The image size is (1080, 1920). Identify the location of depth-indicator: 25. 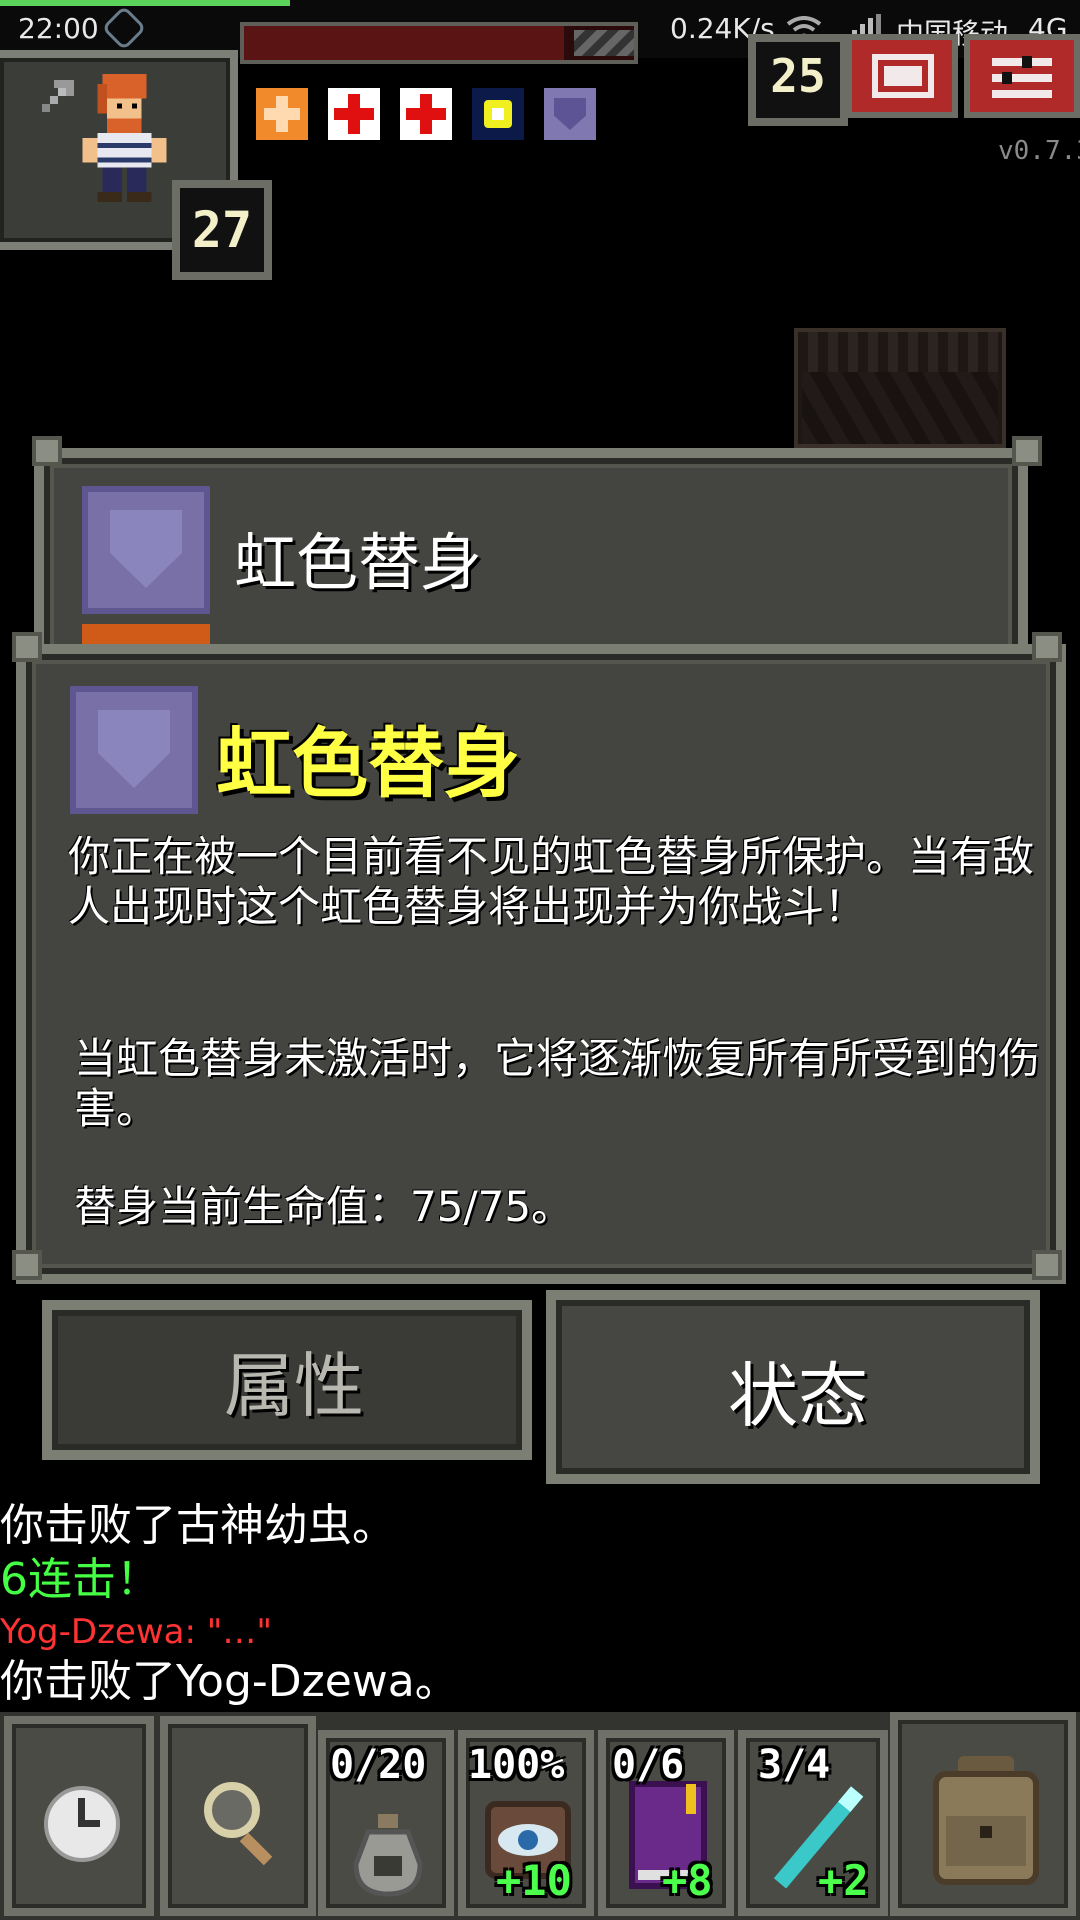
(798, 80).